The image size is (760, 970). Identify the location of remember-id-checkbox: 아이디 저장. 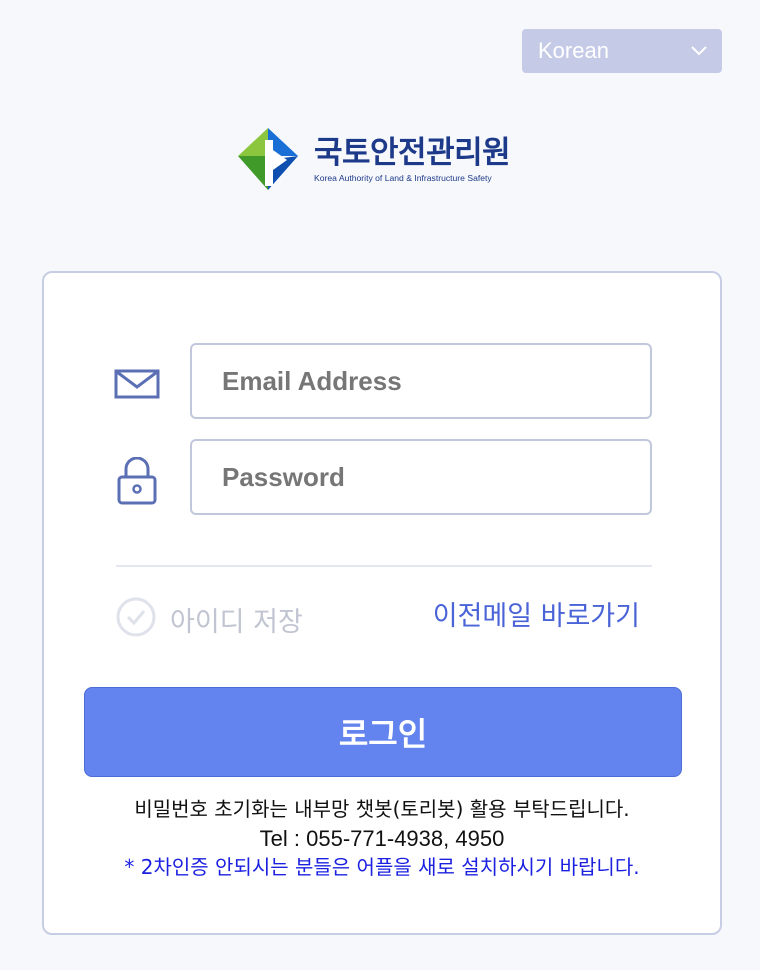
(209, 619).